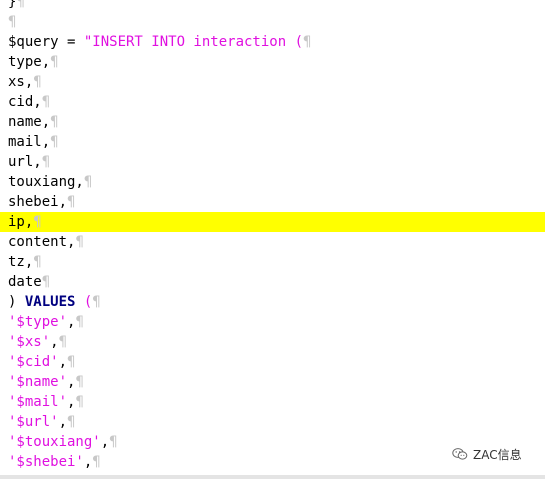  Describe the element at coordinates (50, 302) in the screenshot. I see `code-token: VALUES` at that location.